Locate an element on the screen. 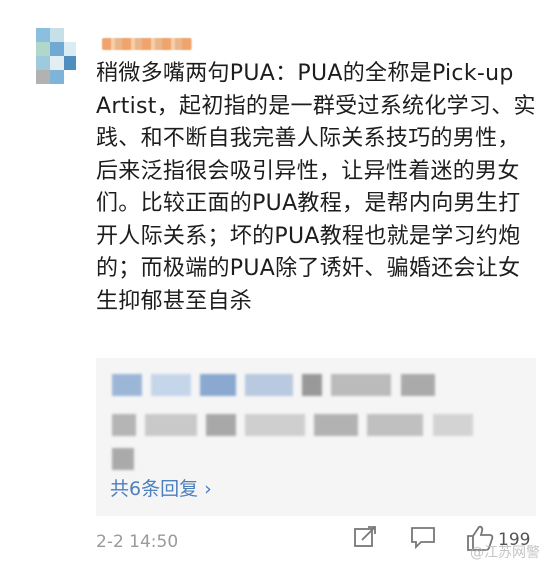  comment-timestamp: 2-2 14:50 is located at coordinates (137, 542).